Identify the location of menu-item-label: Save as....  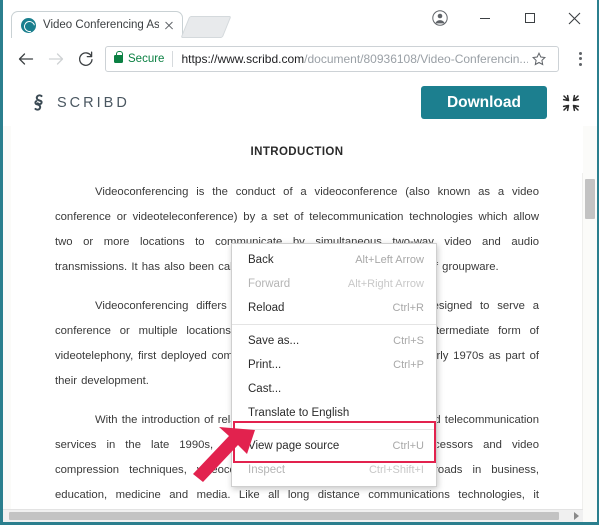
(274, 341).